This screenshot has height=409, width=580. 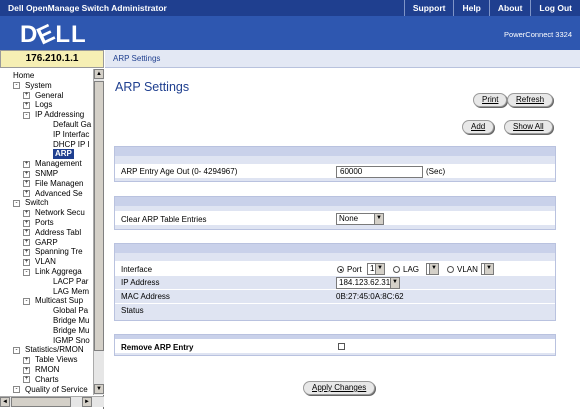 I want to click on tree-item-rmon: RMON, so click(x=47, y=370).